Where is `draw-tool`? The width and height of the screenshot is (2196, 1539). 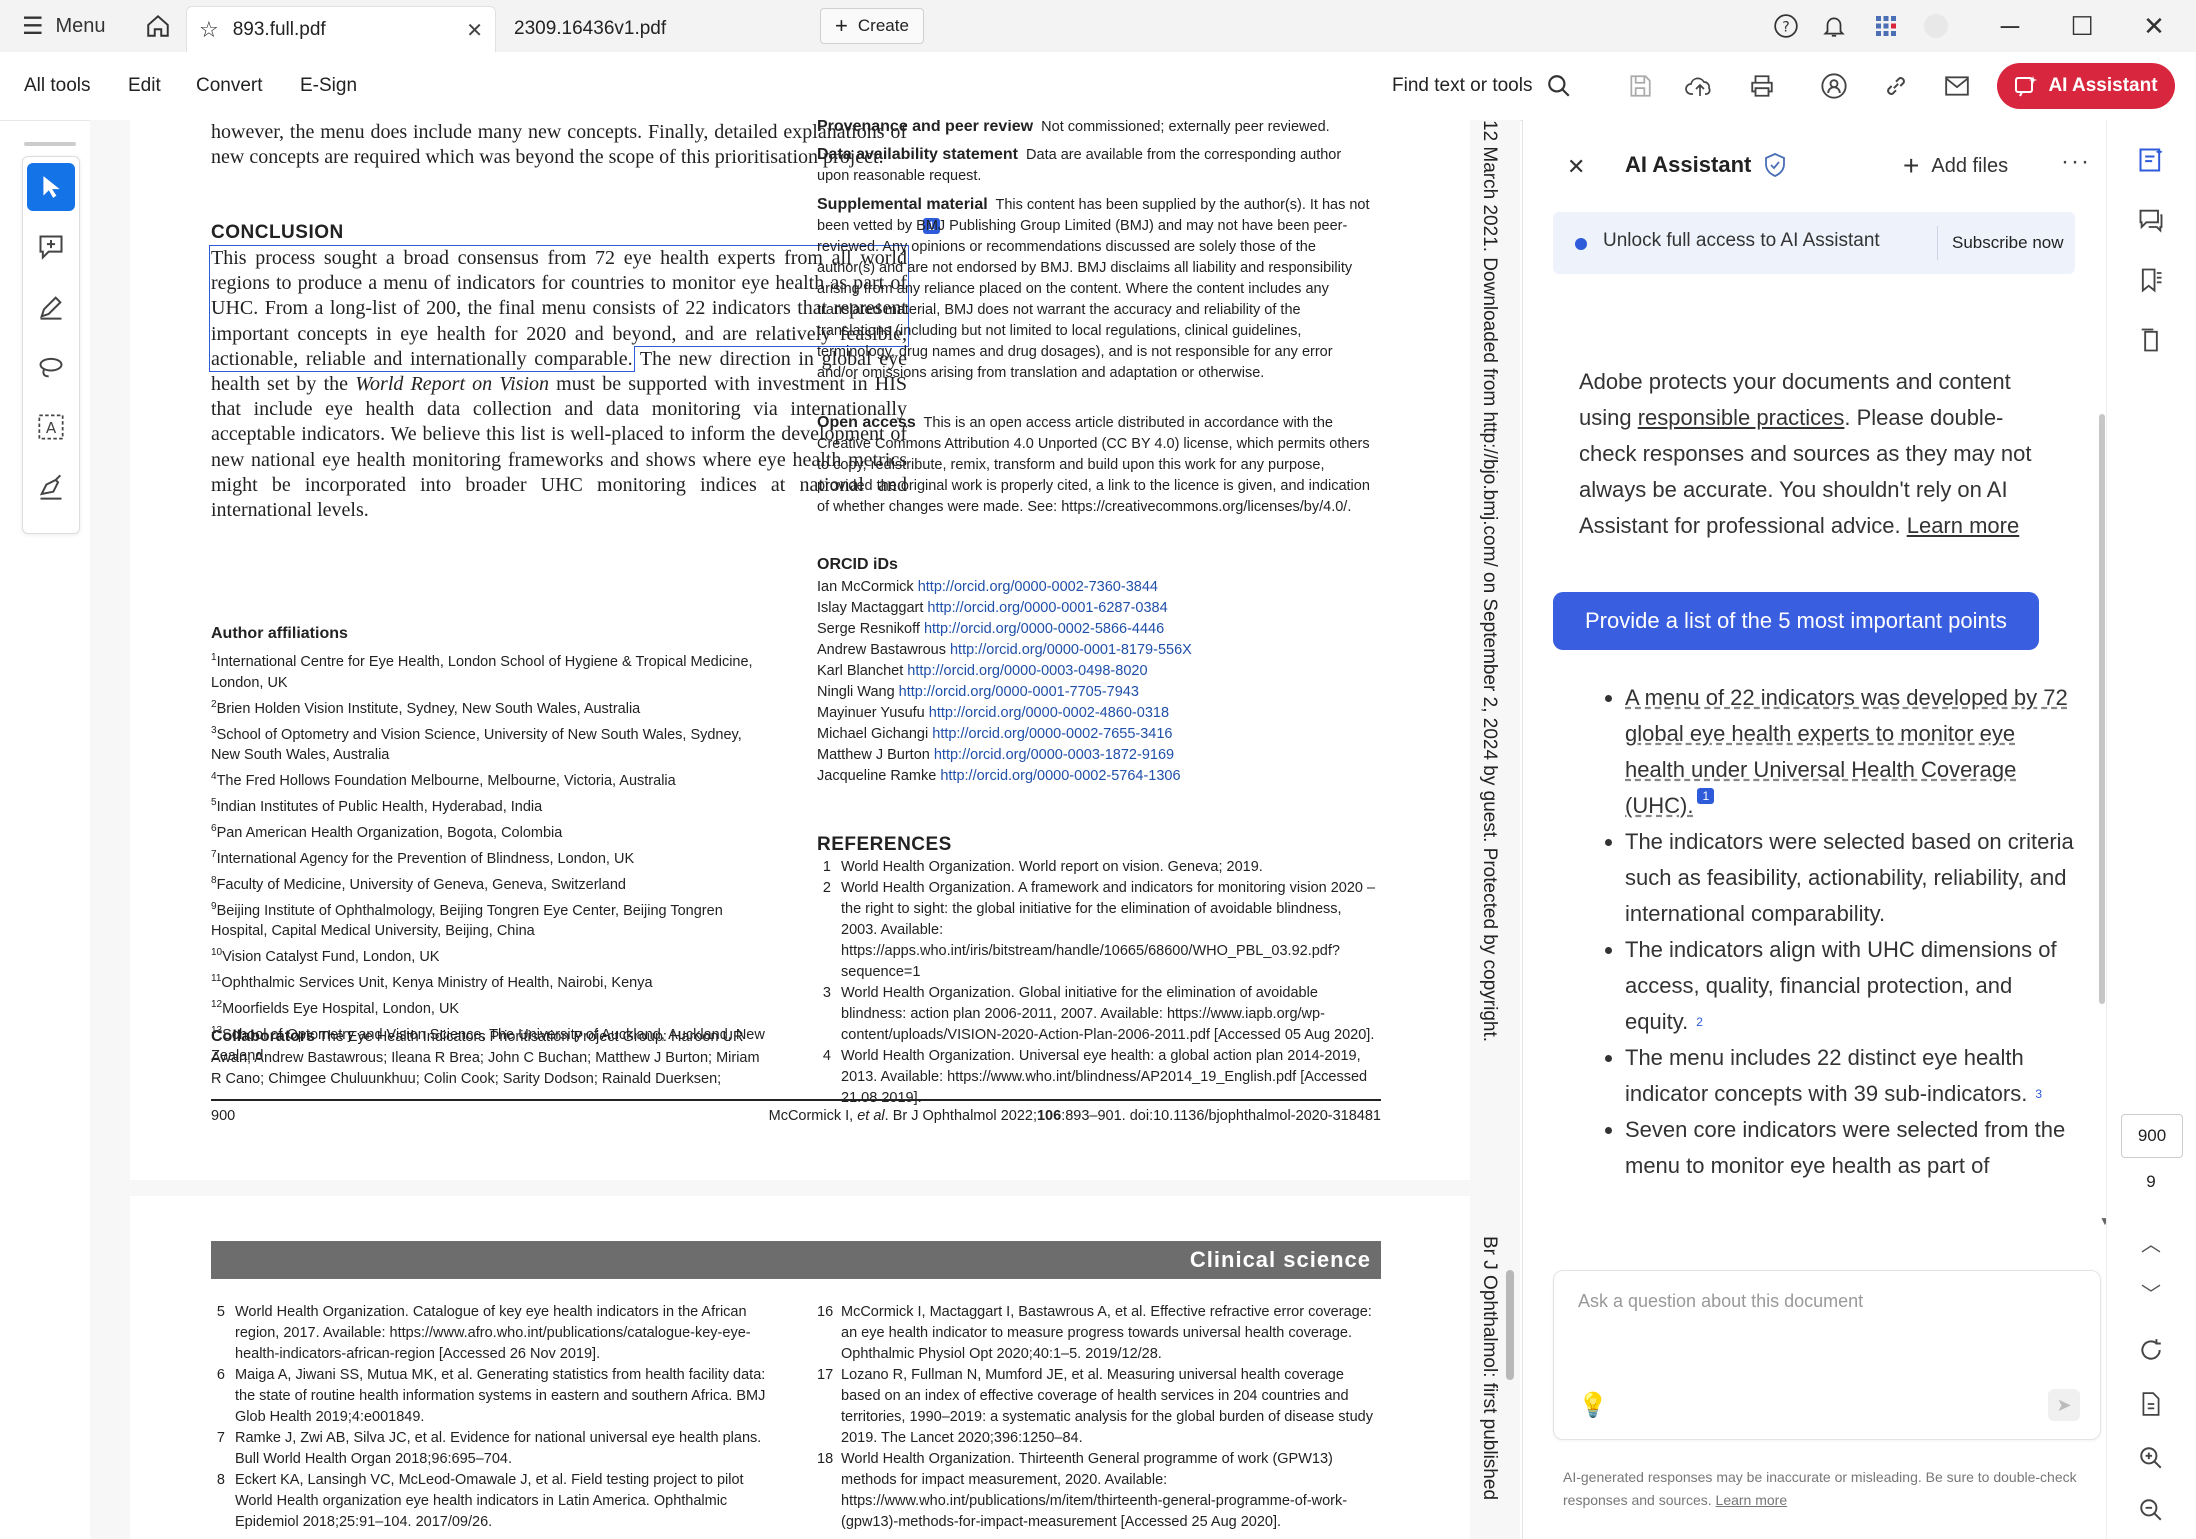 draw-tool is located at coordinates (51, 367).